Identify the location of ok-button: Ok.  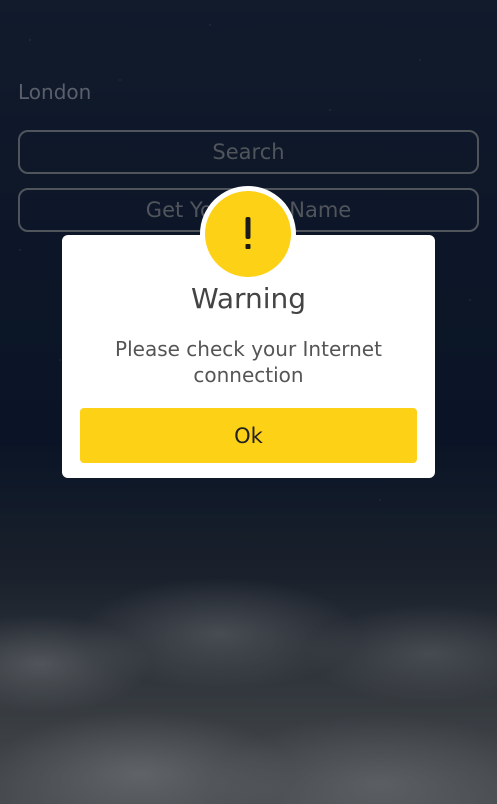
(248, 435).